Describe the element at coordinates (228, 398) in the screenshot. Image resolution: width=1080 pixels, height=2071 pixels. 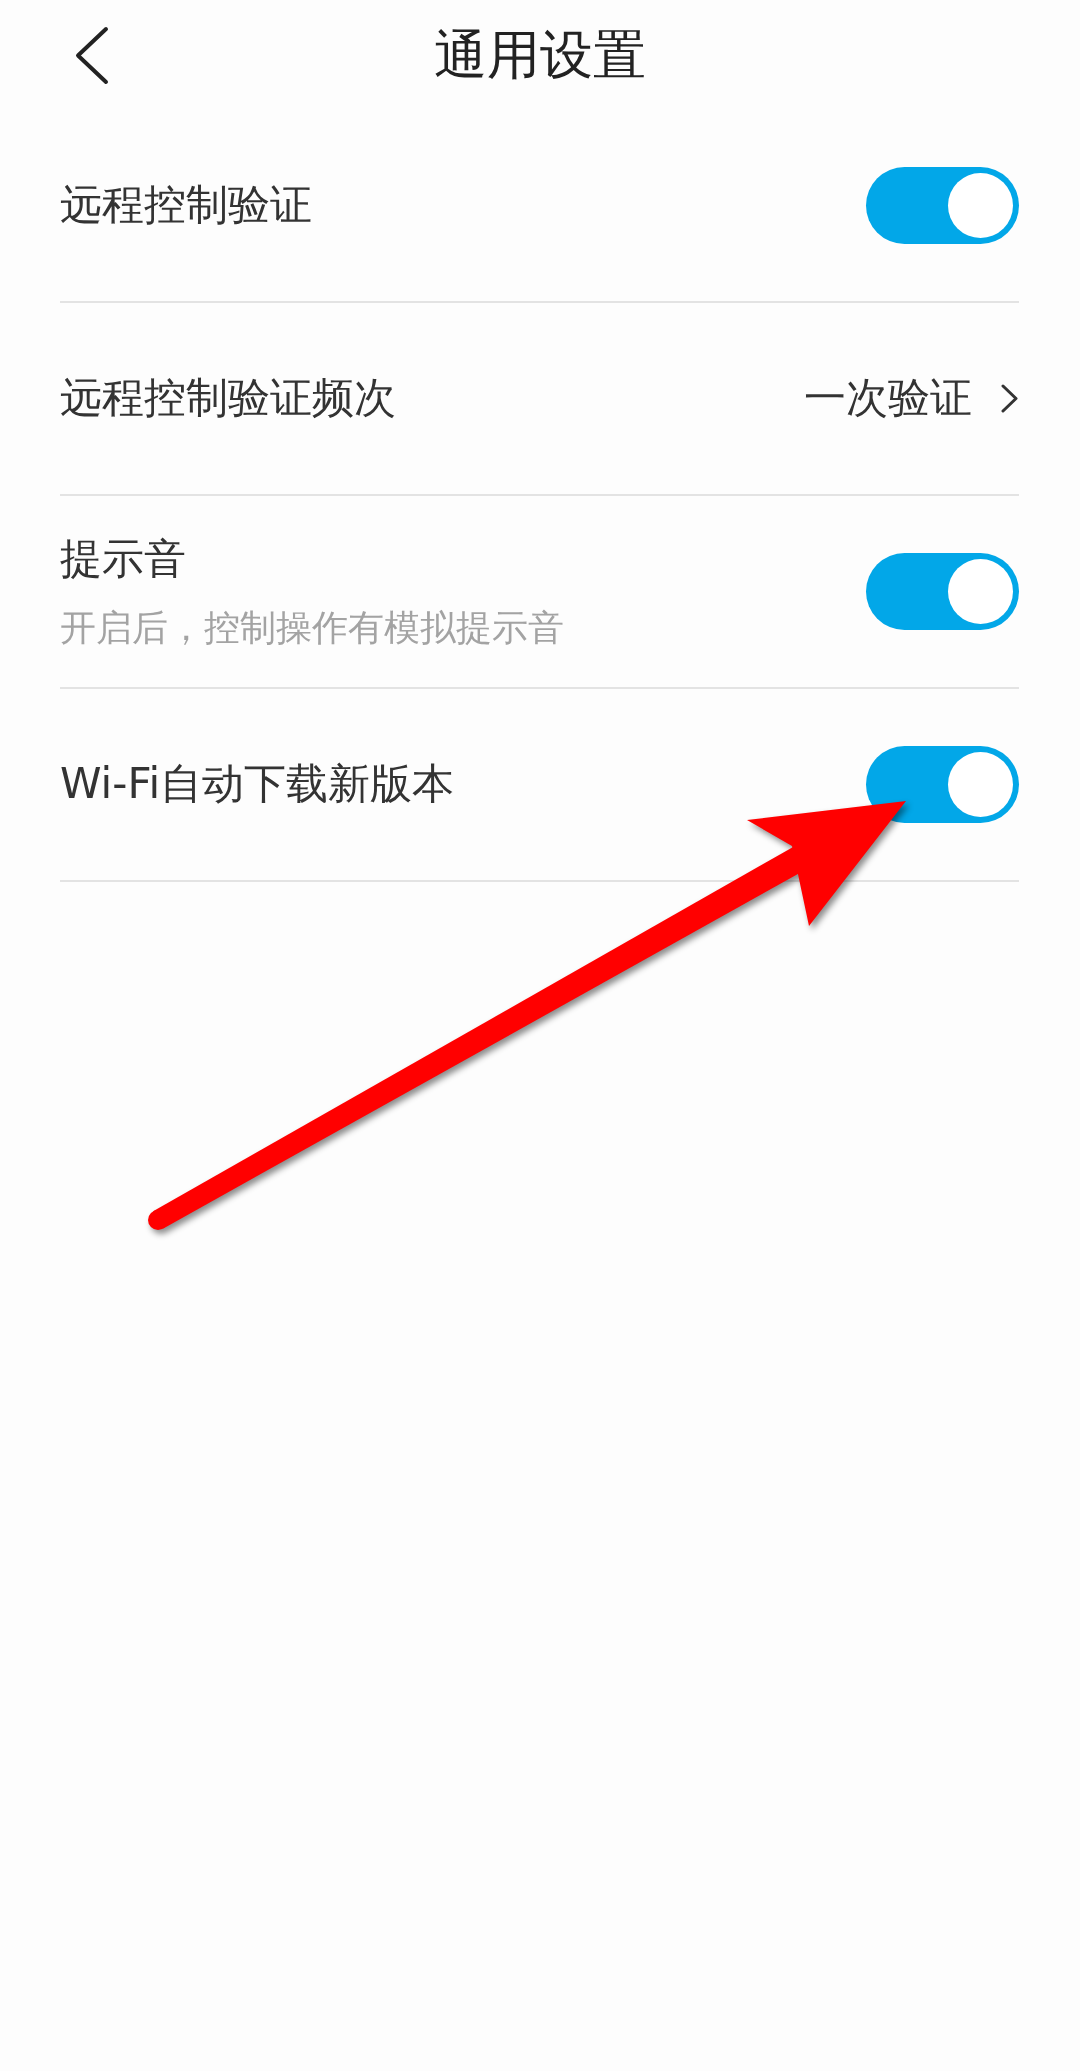
I see `setting-label: 远程控制验证频次` at that location.